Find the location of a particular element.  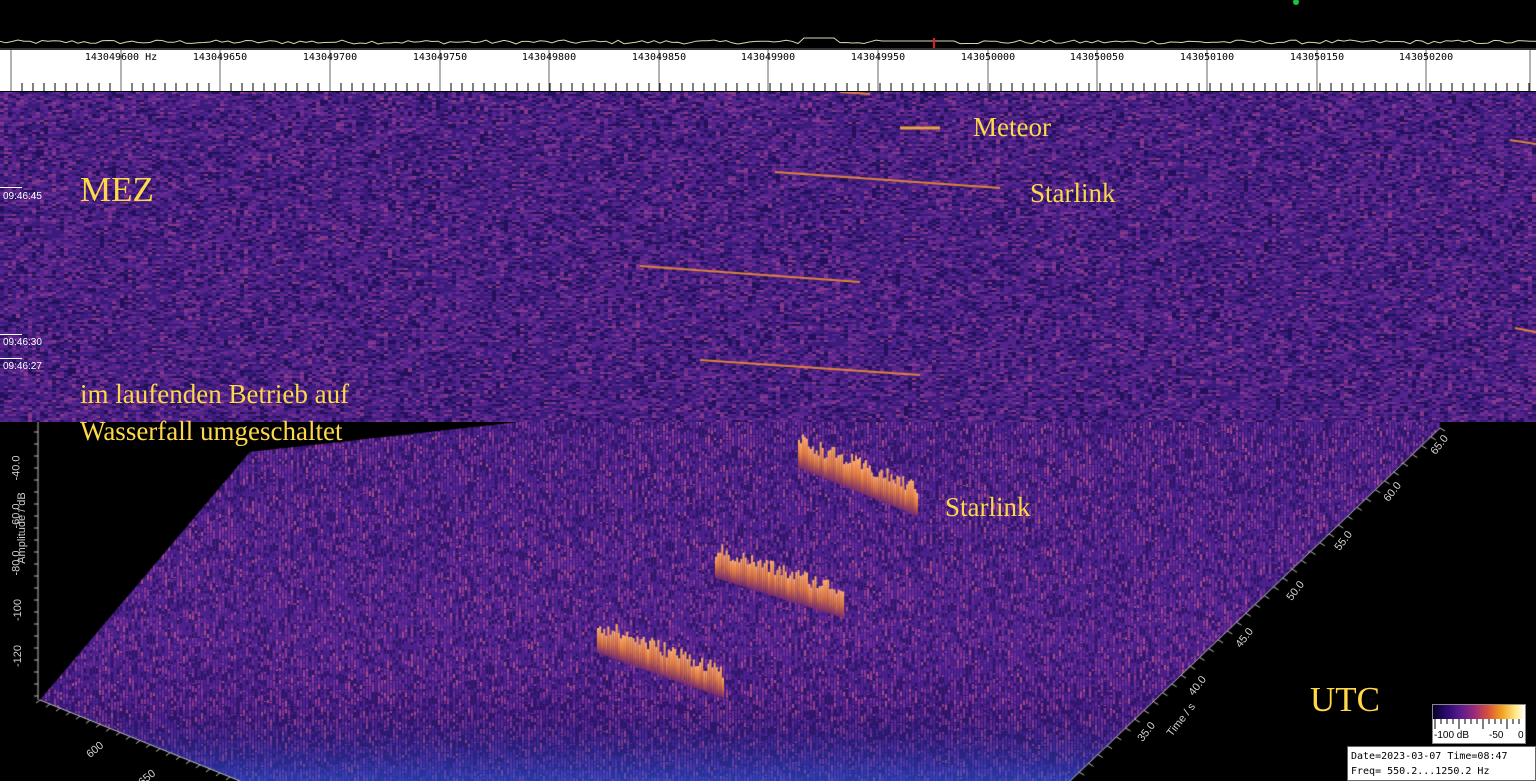

freq-label-3: 143049700 is located at coordinates (330, 57).